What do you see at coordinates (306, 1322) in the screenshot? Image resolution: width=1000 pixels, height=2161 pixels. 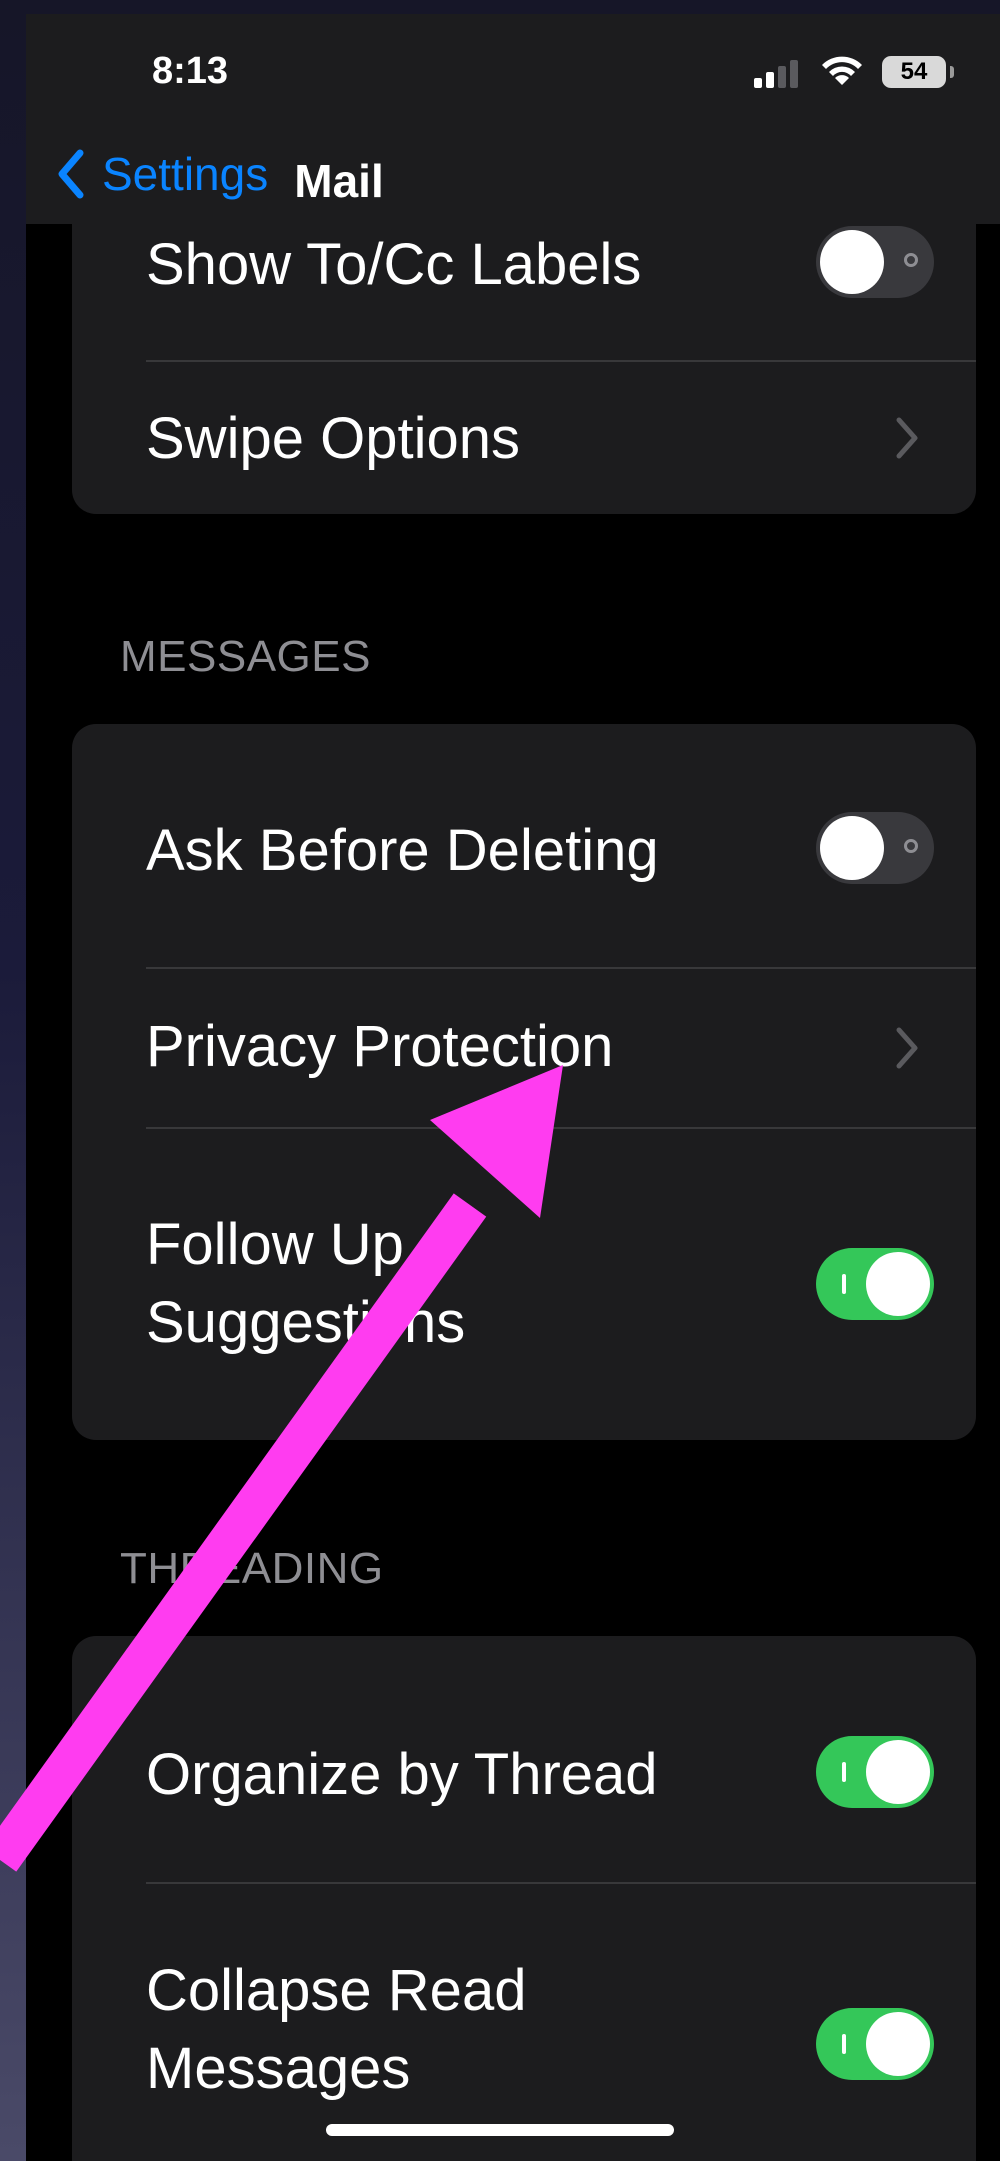 I see `row-label-line2: Suggestions` at bounding box center [306, 1322].